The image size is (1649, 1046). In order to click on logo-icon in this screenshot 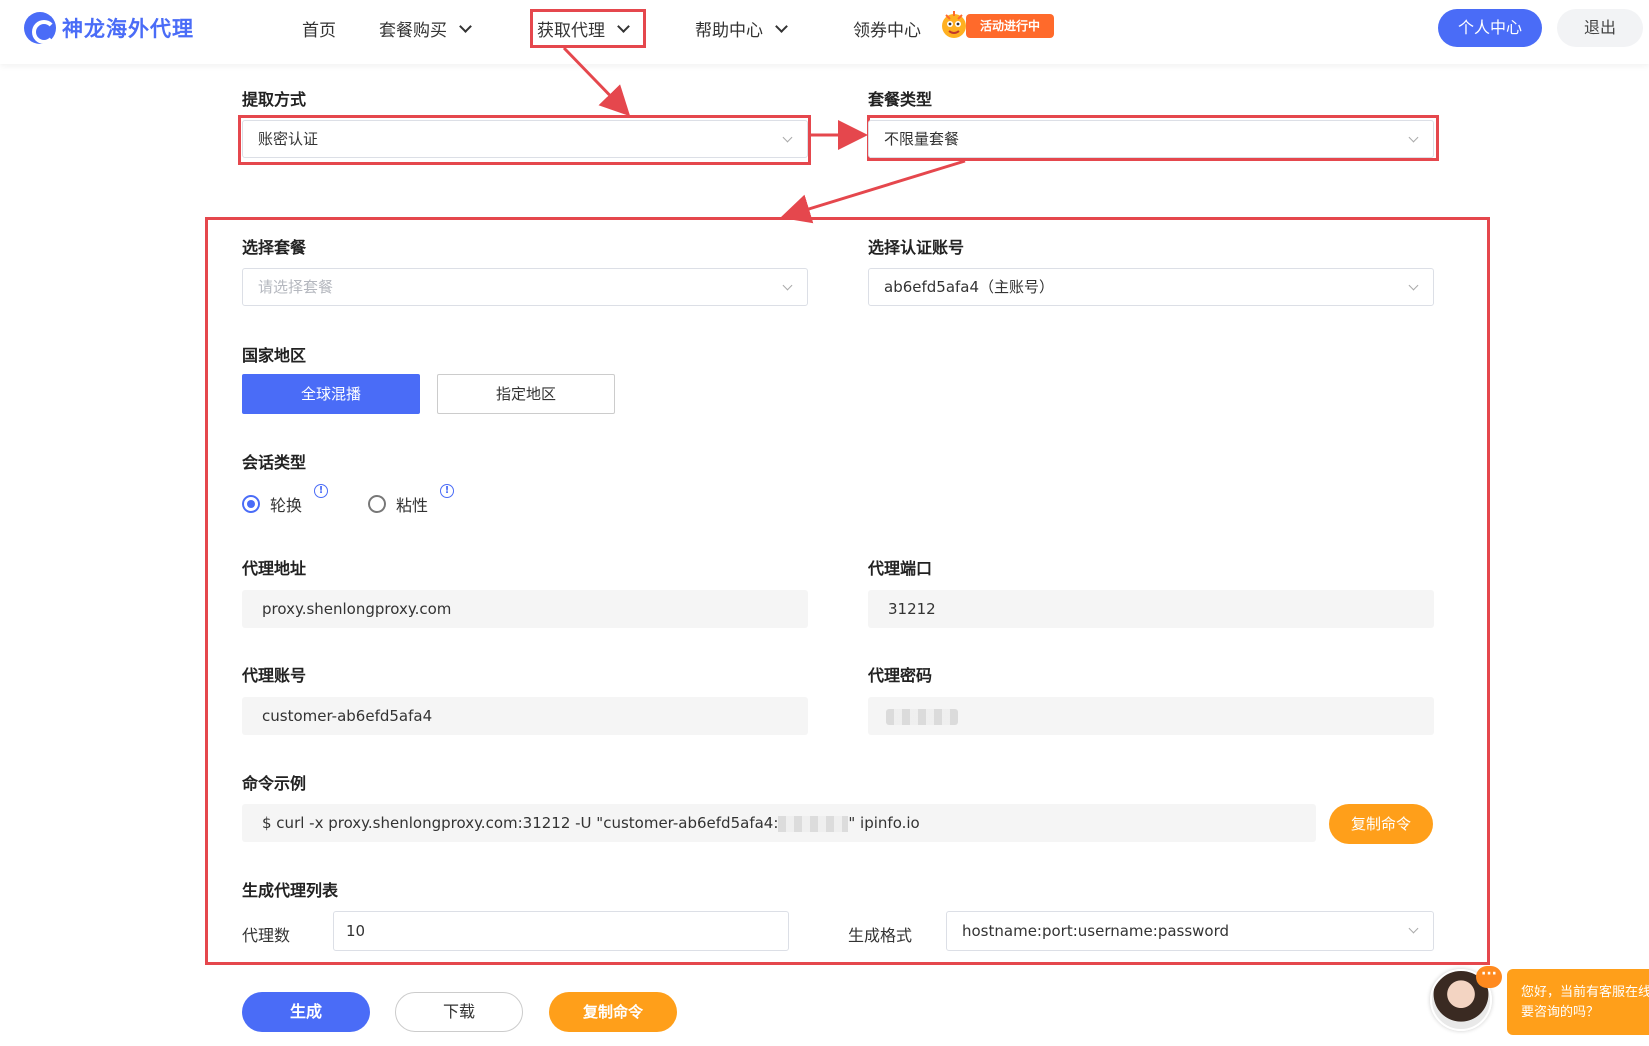, I will do `click(40, 28)`.